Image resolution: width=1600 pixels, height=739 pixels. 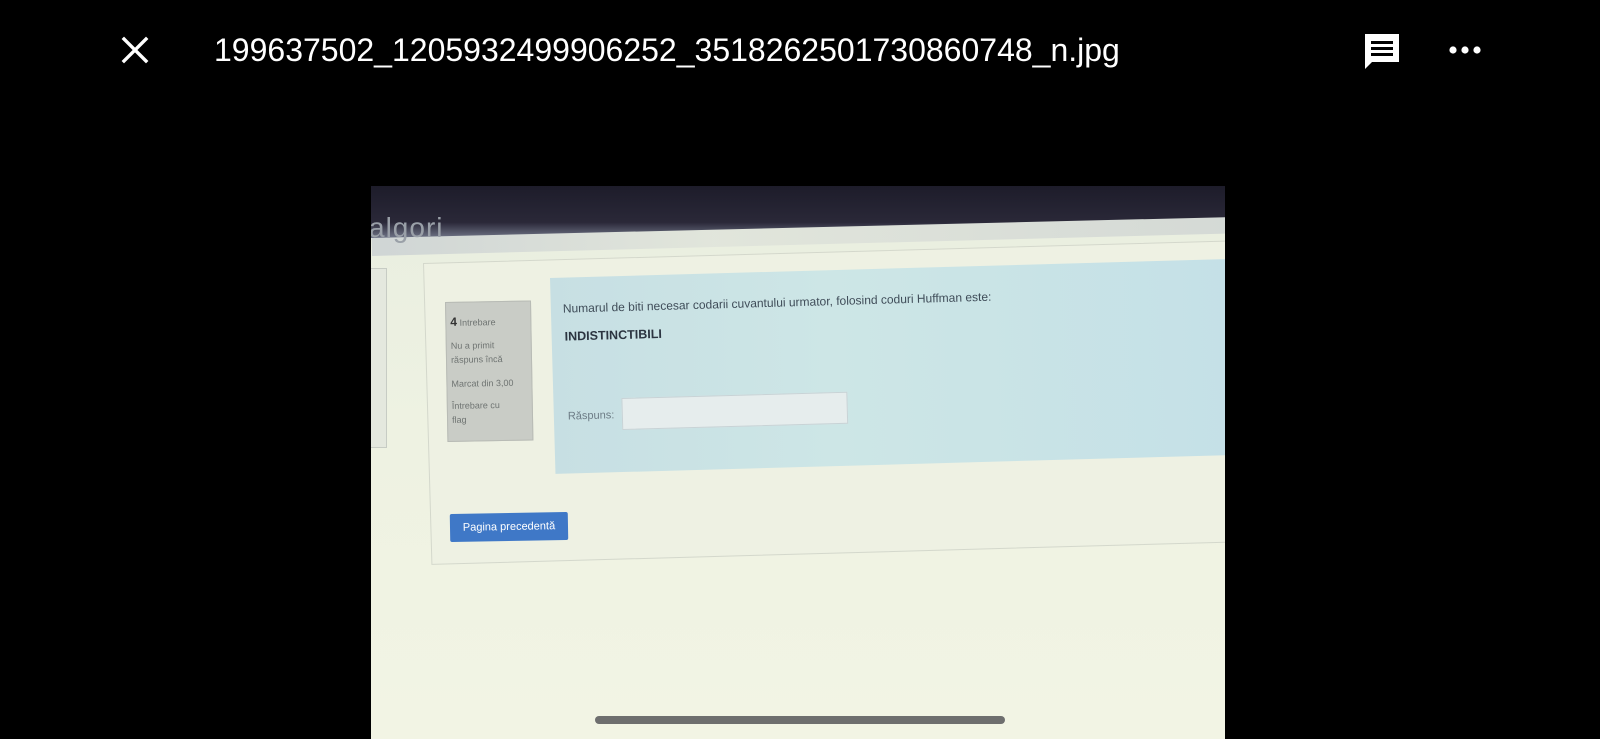 What do you see at coordinates (613, 335) in the screenshot?
I see `question-word: INDISTINCTIBILI` at bounding box center [613, 335].